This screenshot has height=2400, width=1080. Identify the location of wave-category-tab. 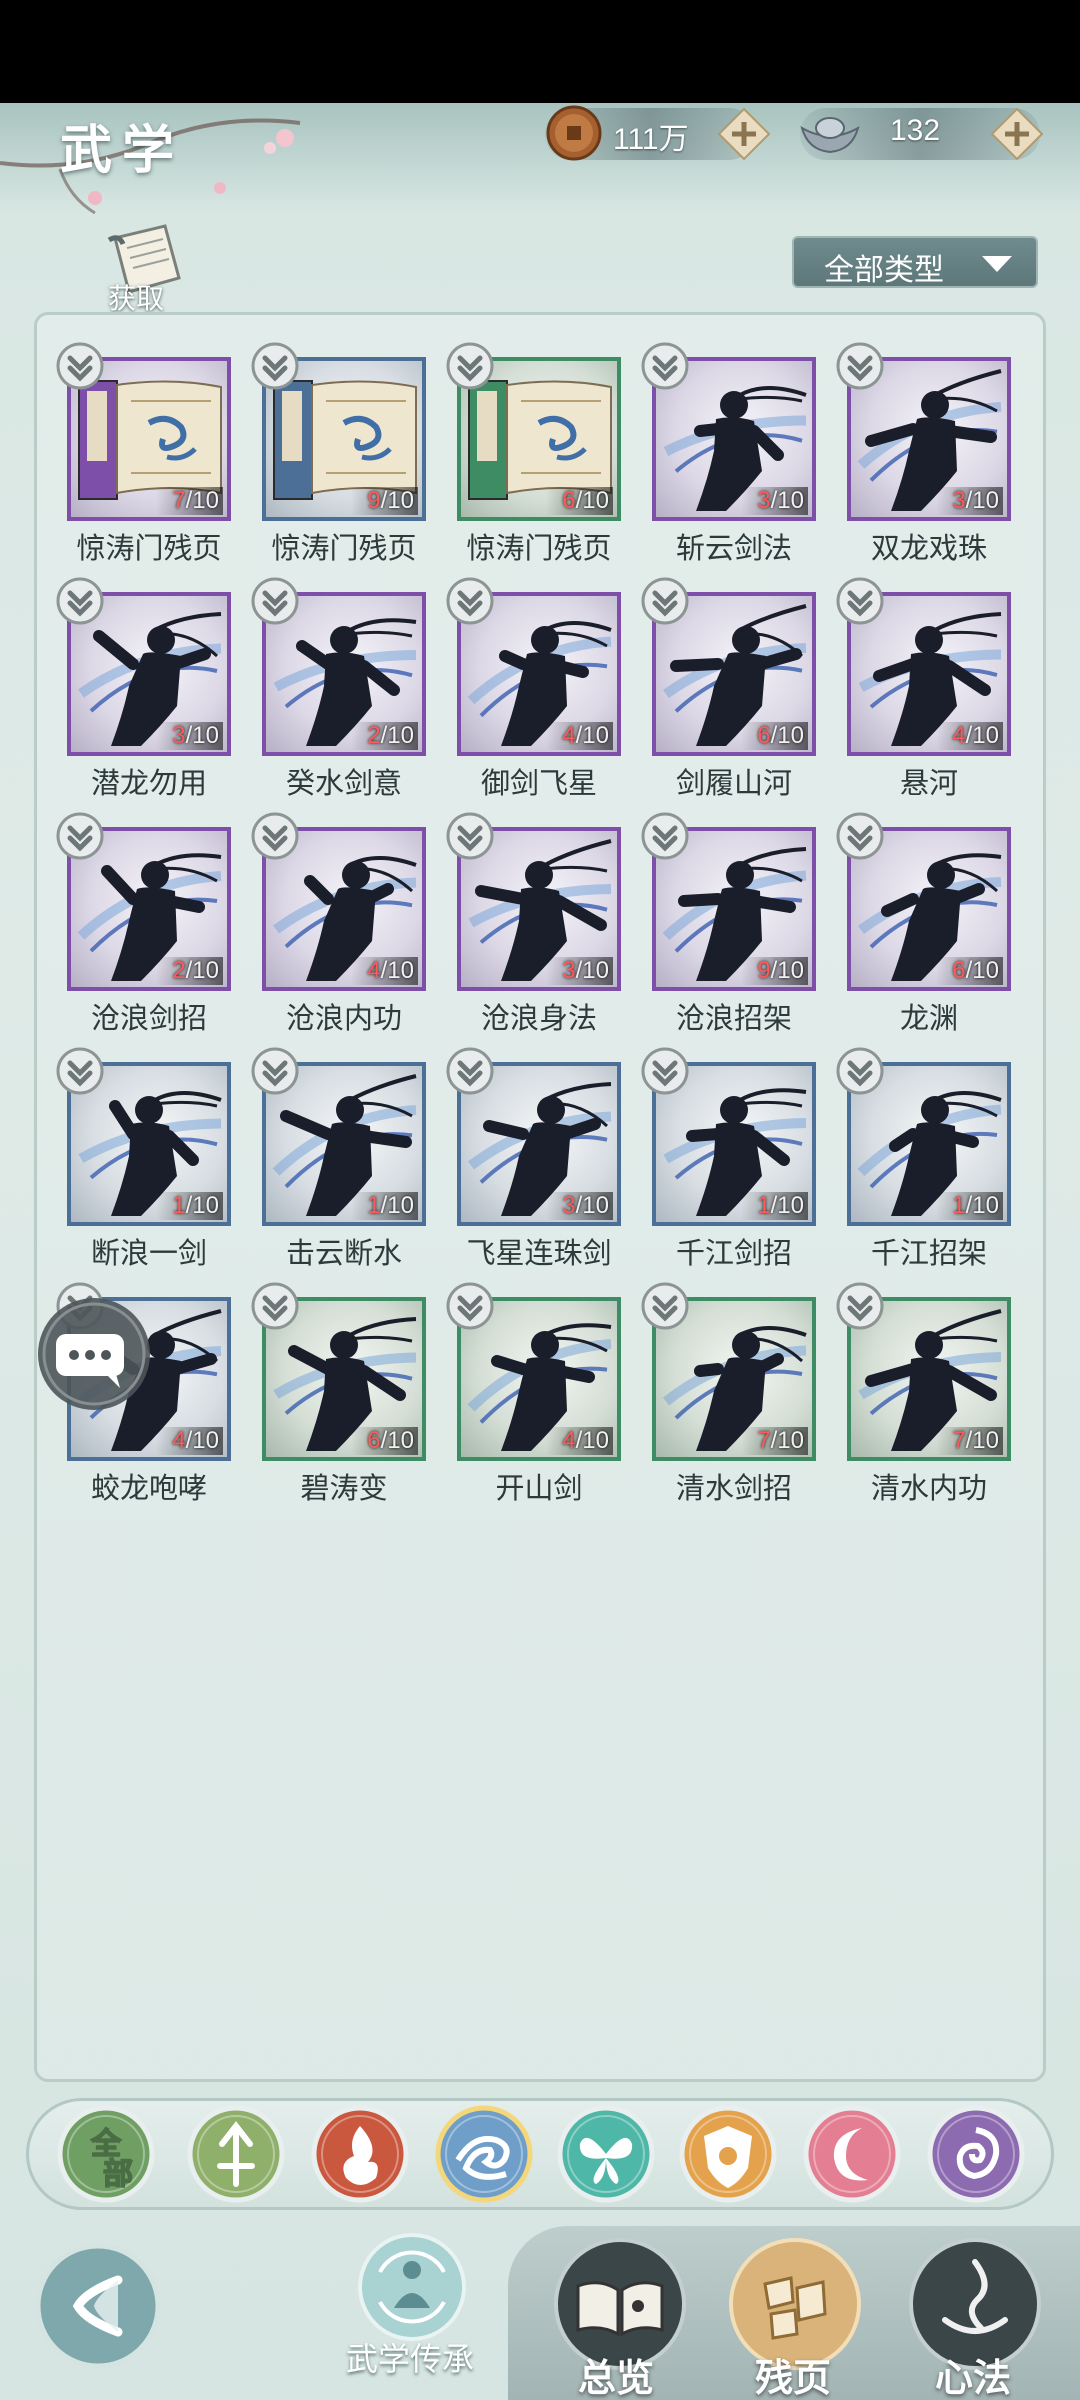
(484, 2154).